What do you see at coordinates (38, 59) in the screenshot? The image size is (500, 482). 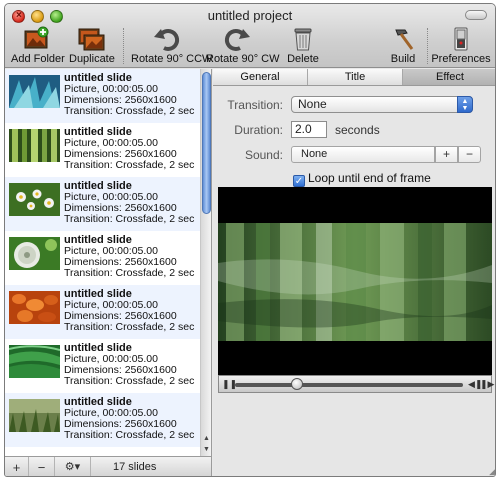 I see `add-folder-label: Add Folder` at bounding box center [38, 59].